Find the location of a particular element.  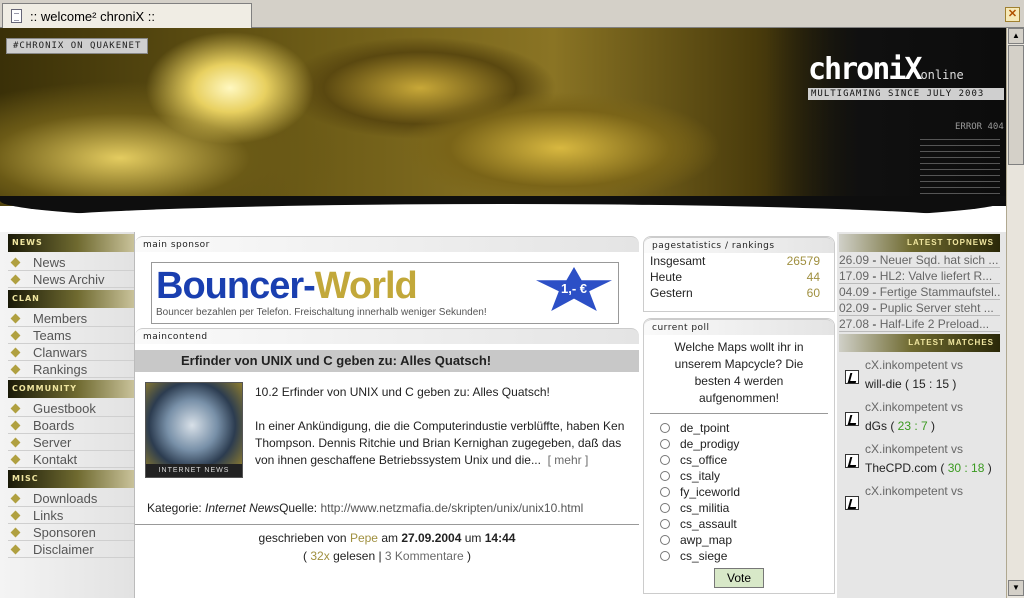

poll-option: cs_militia is located at coordinates (739, 508).